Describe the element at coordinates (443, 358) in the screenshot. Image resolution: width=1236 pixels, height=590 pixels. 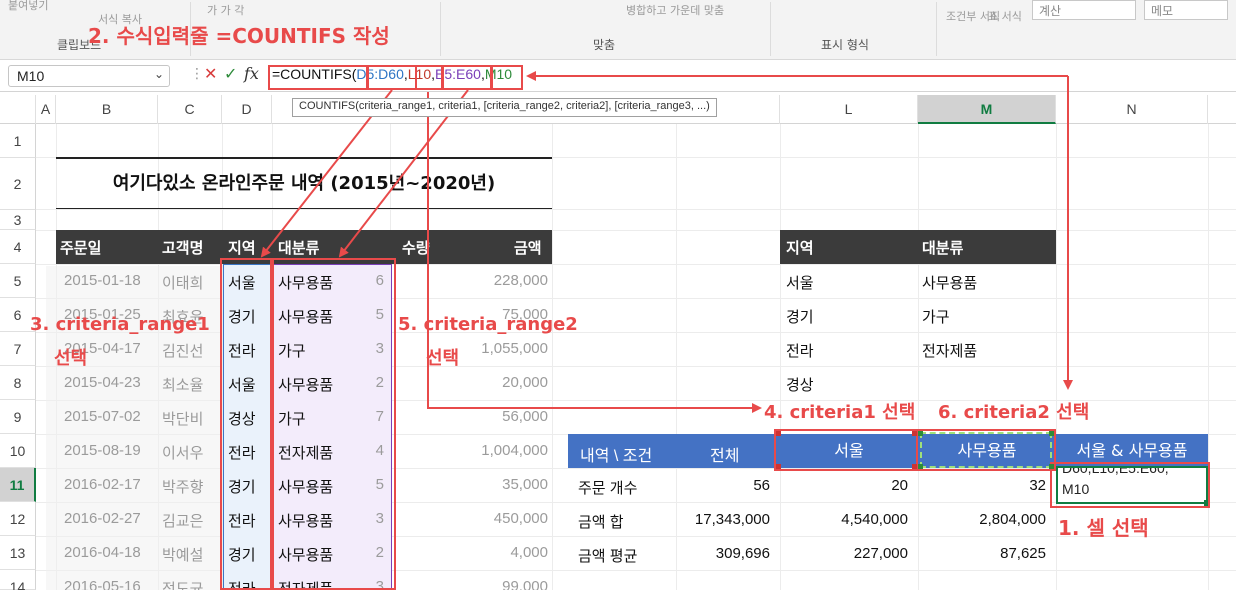
I see `anno-step5-l2: 선택` at that location.